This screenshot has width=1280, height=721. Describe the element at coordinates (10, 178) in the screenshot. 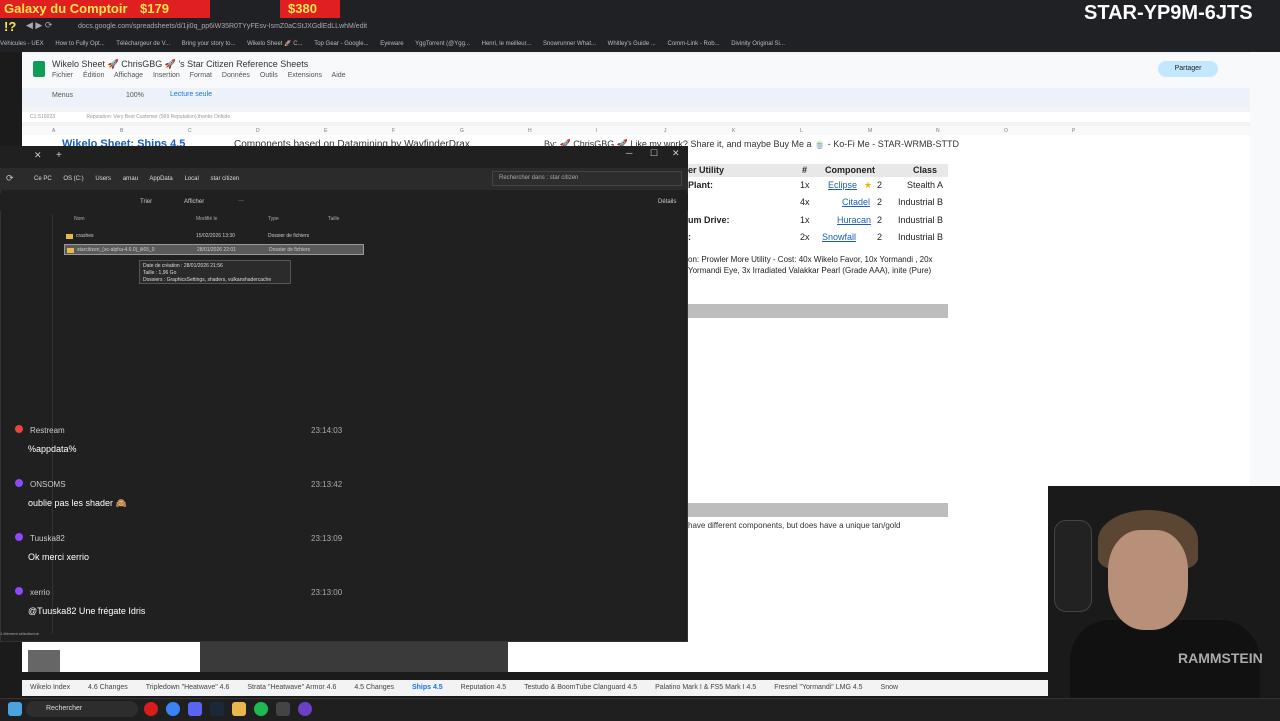

I see `refresh-icon: ⟳` at that location.